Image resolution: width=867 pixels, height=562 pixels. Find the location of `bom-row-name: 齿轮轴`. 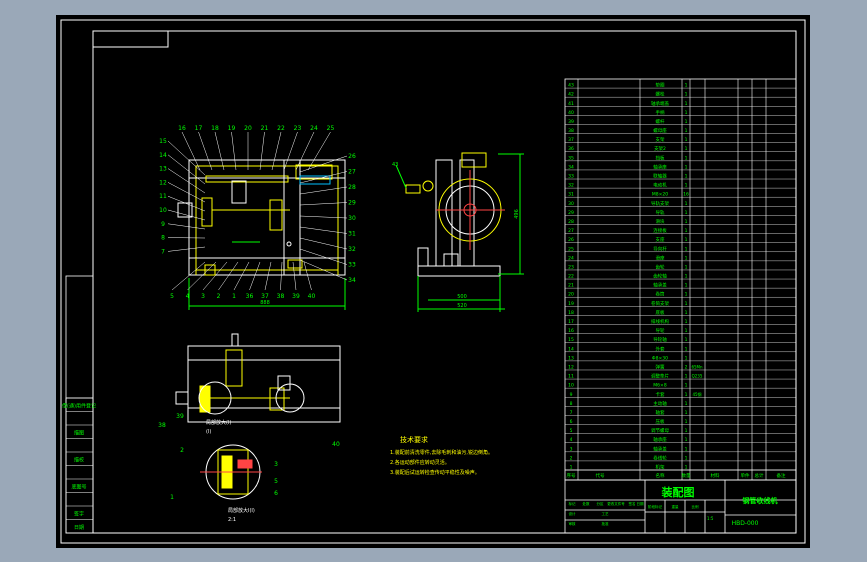

bom-row-name: 齿轮轴 is located at coordinates (660, 276).